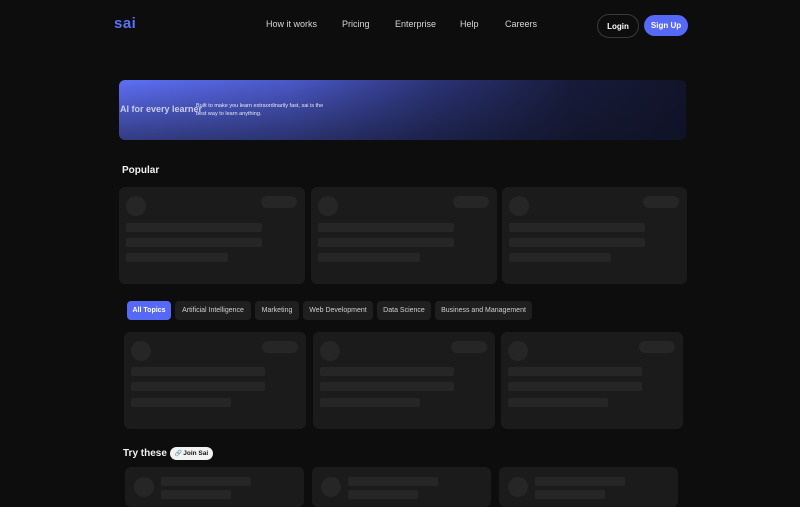 The height and width of the screenshot is (507, 800). What do you see at coordinates (141, 170) in the screenshot?
I see `popular-section-title: Popular` at bounding box center [141, 170].